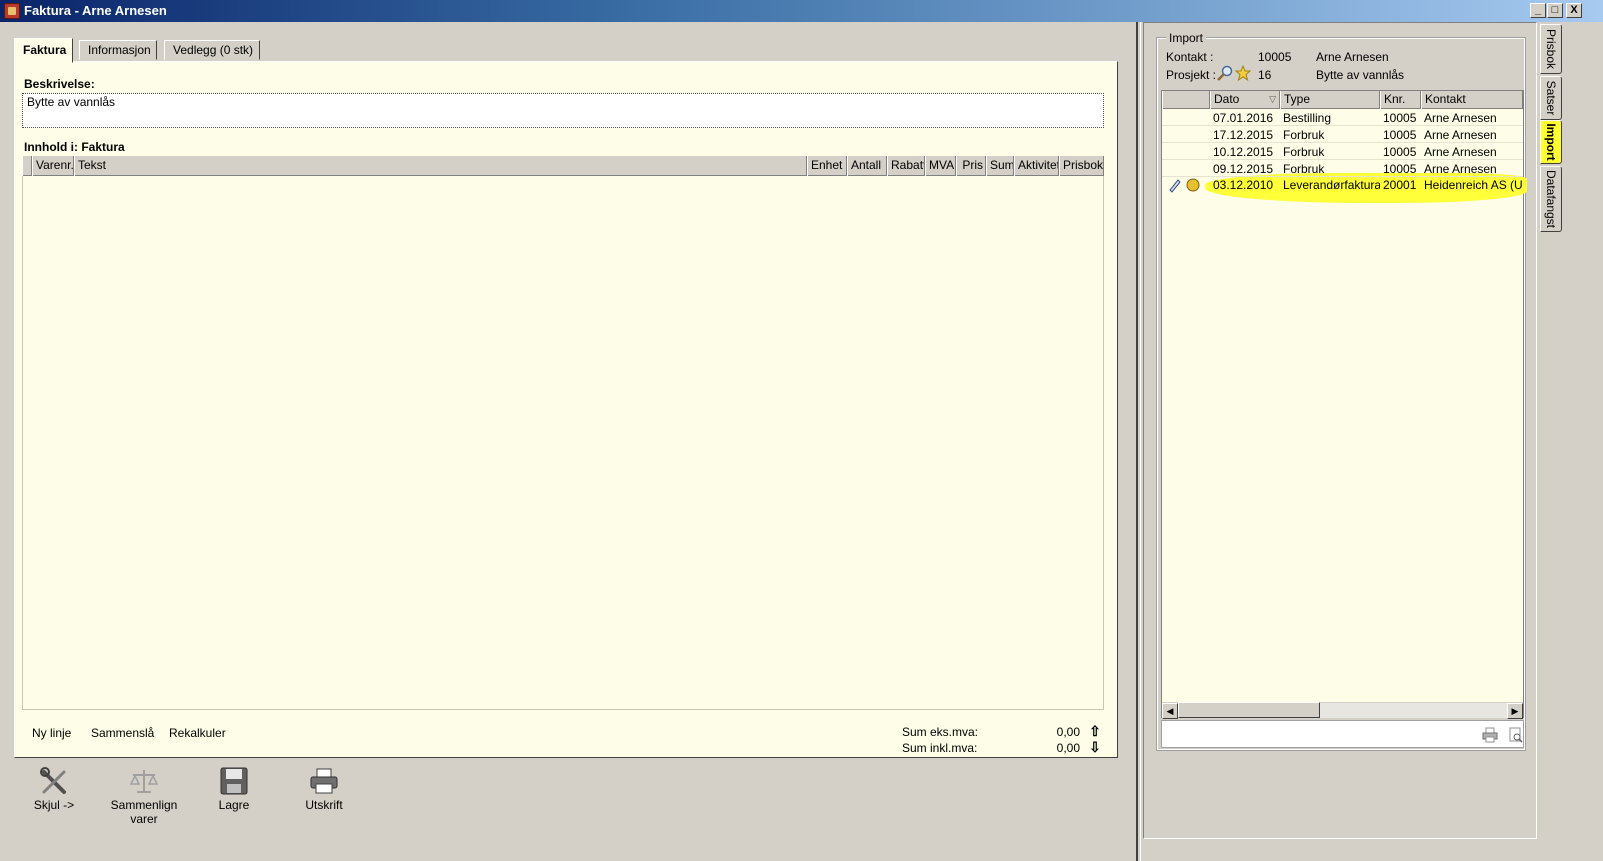 The image size is (1603, 861). What do you see at coordinates (971, 166) in the screenshot?
I see `col-pris: Pris` at bounding box center [971, 166].